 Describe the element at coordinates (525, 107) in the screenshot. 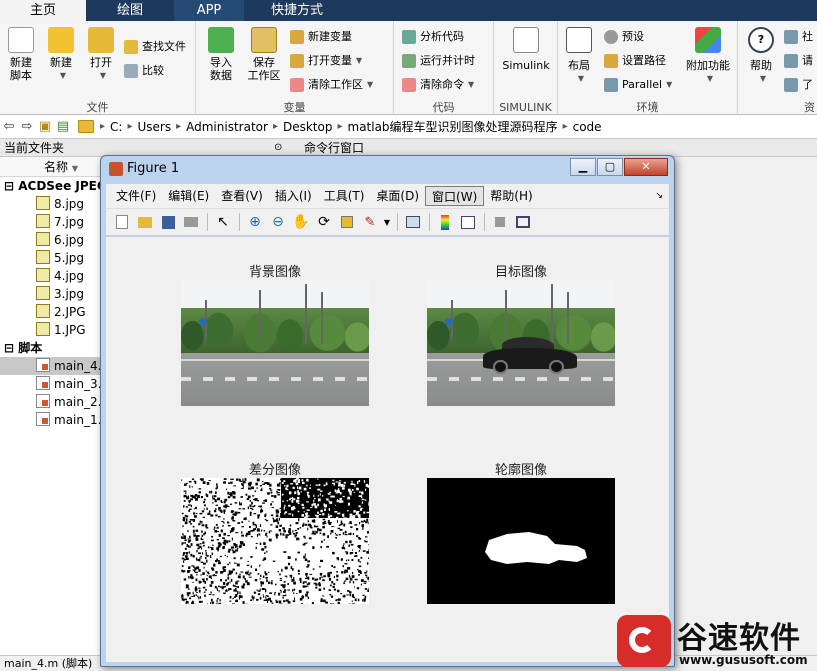

I see `simulink-group-title: SIMULINK` at that location.